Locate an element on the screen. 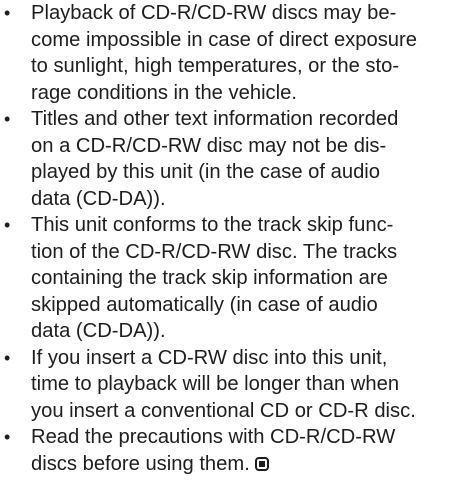 This screenshot has height=499, width=455. text-line-content: discs before using them. is located at coordinates (140, 463).